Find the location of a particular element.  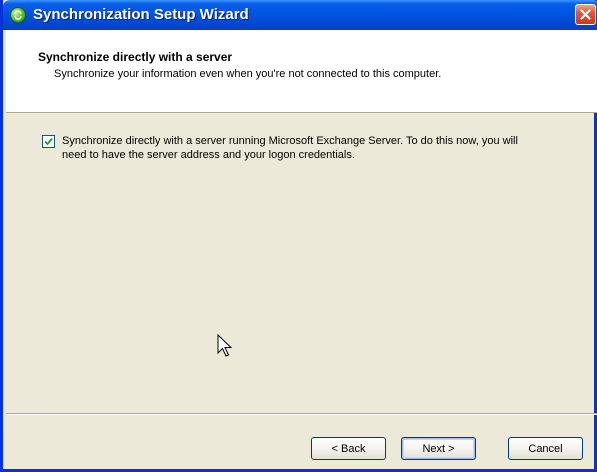

sync-wizard-icon is located at coordinates (18, 15).